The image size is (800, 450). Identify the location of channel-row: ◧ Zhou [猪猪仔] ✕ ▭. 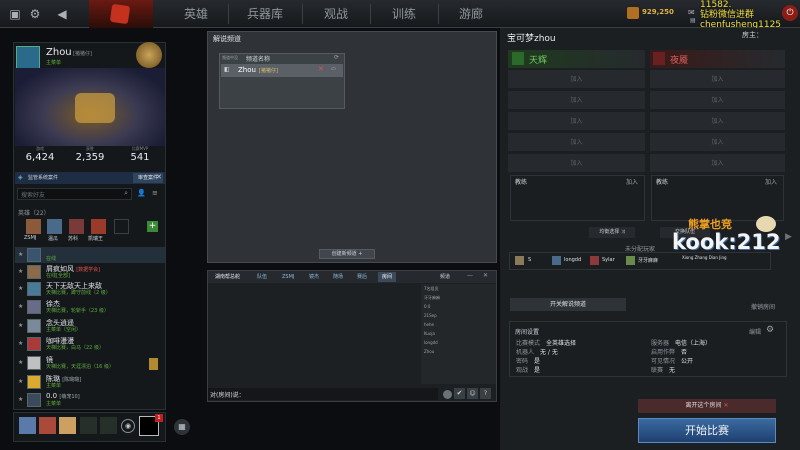
(282, 70).